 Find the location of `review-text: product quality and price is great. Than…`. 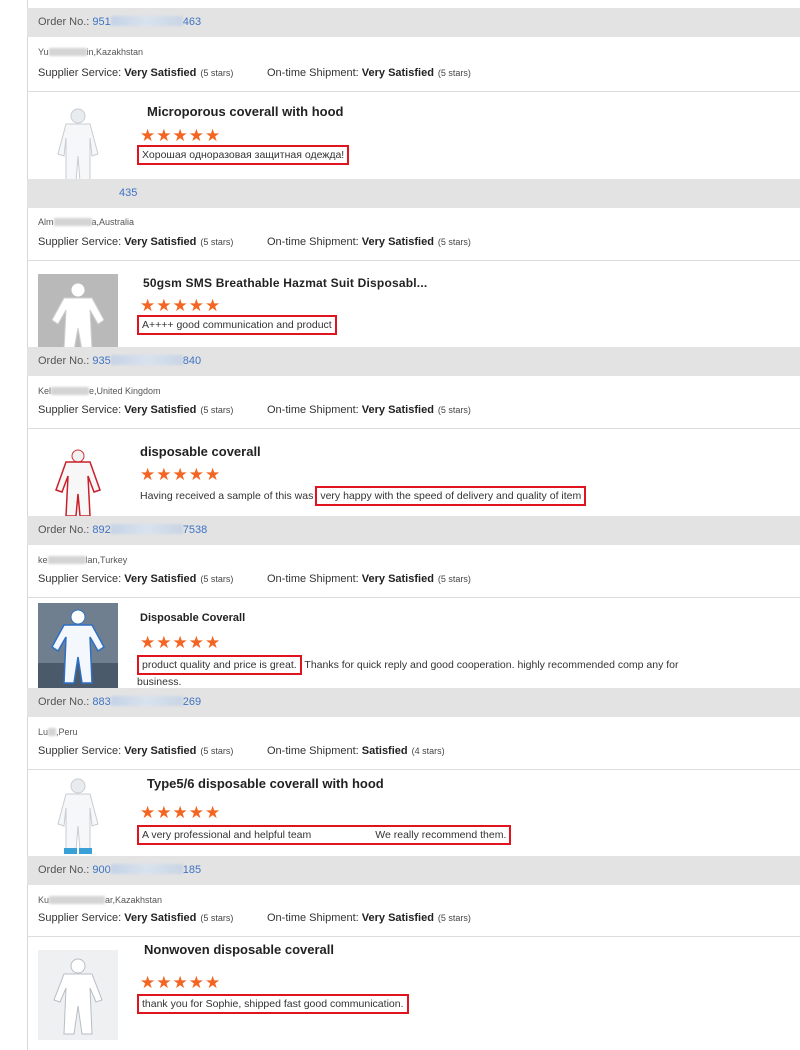

review-text: product quality and price is great. Than… is located at coordinates (409, 672).